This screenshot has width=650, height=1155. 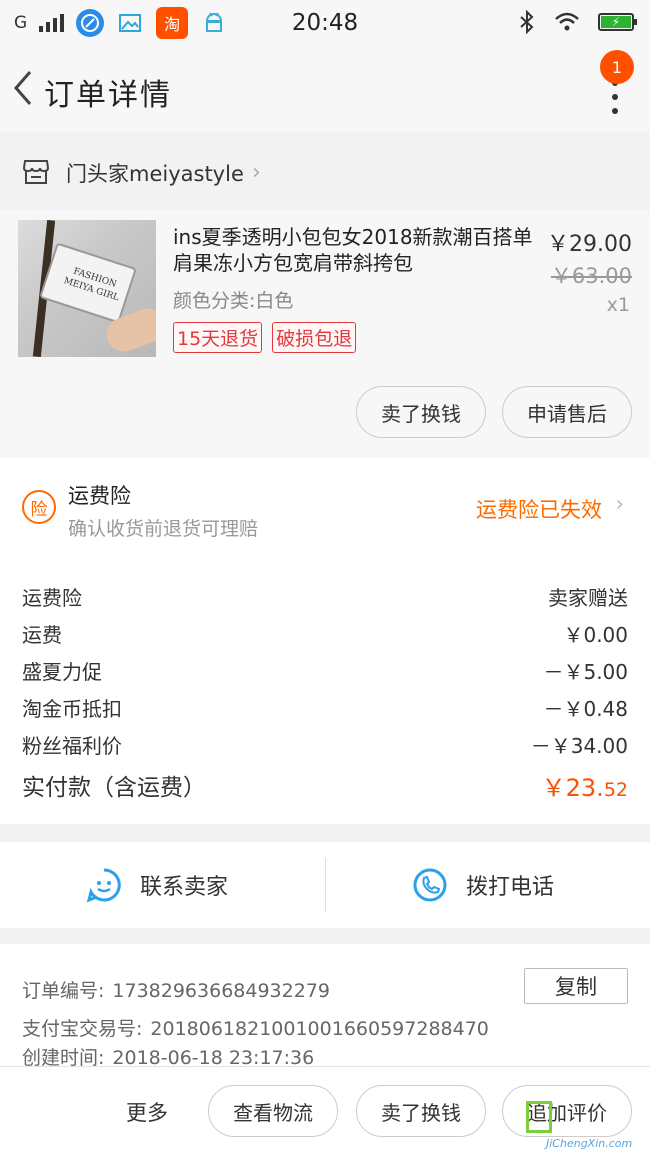 What do you see at coordinates (155, 174) in the screenshot?
I see `shop-name: 门头家meiyastyle` at bounding box center [155, 174].